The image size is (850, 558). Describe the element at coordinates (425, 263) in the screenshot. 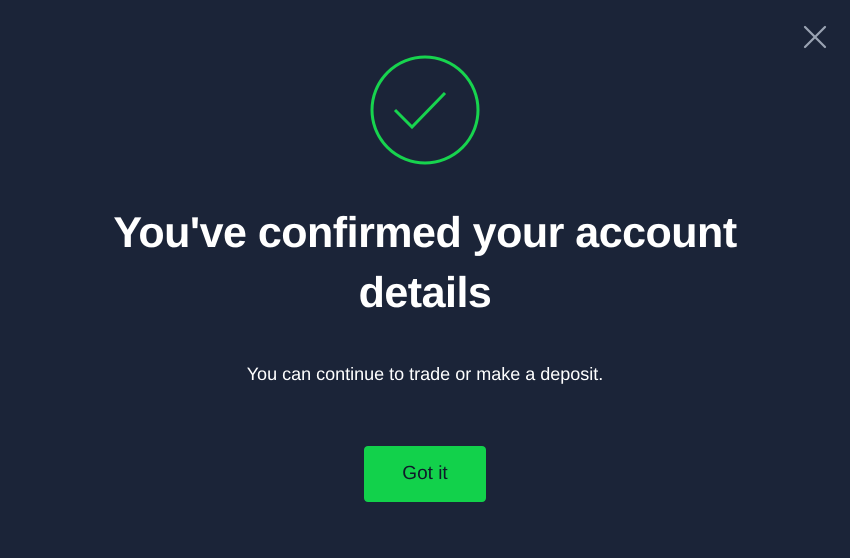

I see `dialog-title: You've confirmed your account details` at that location.